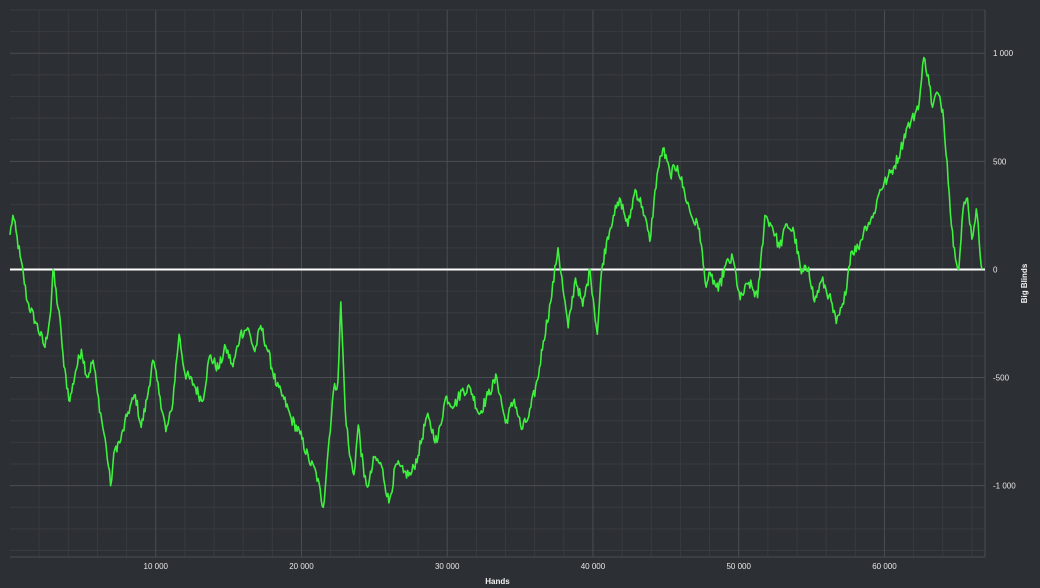 This screenshot has height=588, width=1040. I want to click on y-tick-label: -1 000, so click(1004, 486).